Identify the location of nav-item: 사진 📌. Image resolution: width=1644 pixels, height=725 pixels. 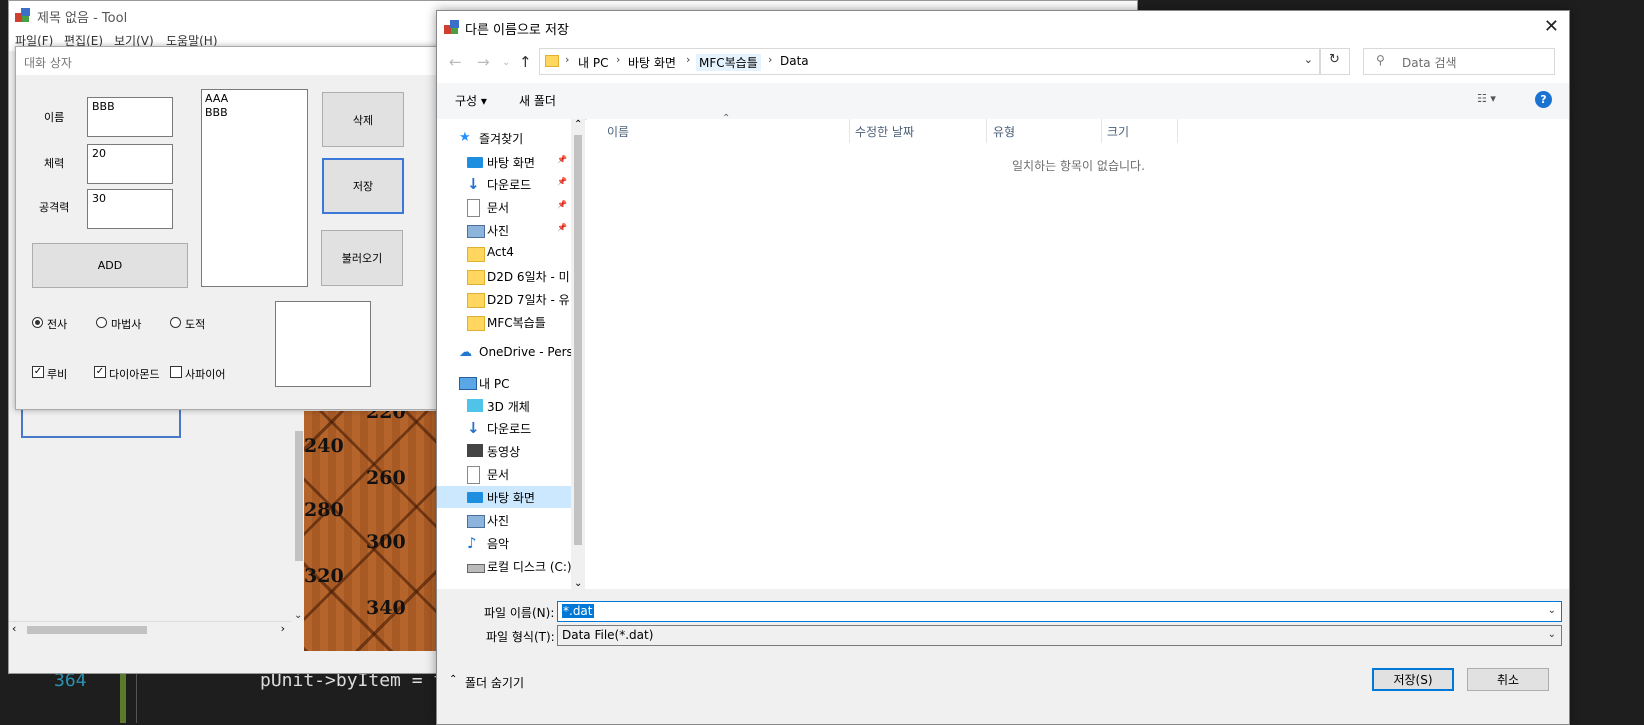
(504, 230).